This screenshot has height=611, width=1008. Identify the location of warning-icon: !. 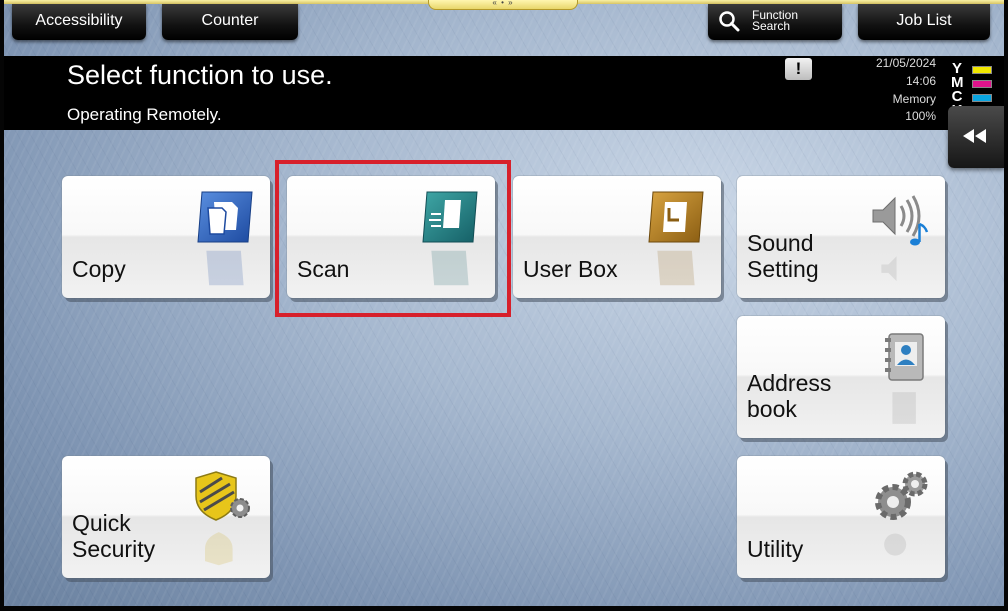
(798, 69).